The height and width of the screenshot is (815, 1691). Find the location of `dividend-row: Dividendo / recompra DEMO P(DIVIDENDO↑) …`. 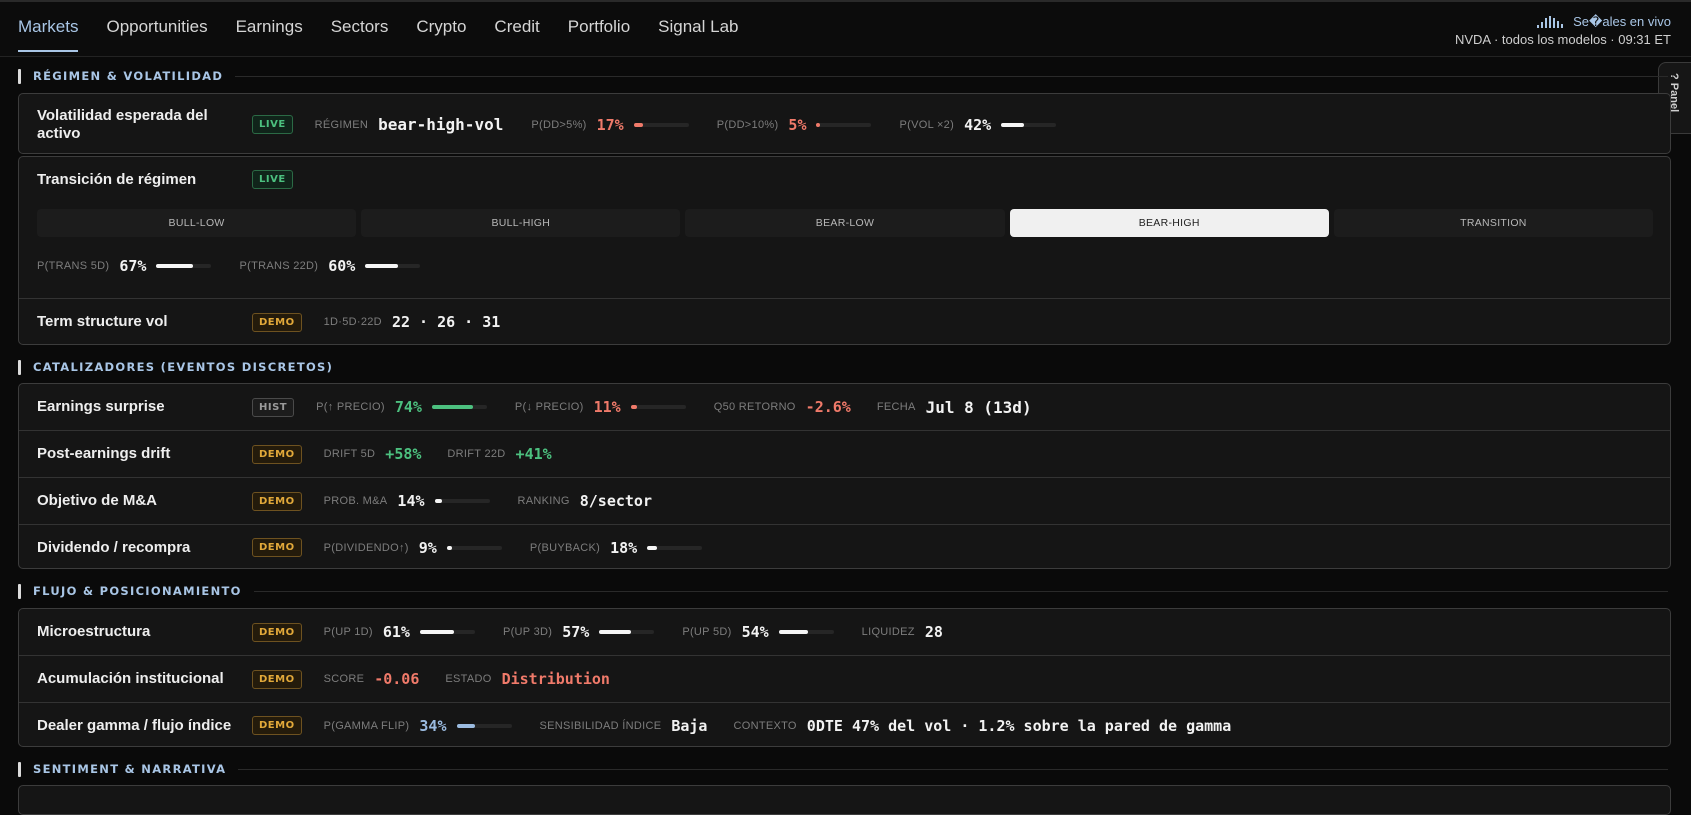

dividend-row: Dividendo / recompra DEMO P(DIVIDENDO↑) … is located at coordinates (844, 547).